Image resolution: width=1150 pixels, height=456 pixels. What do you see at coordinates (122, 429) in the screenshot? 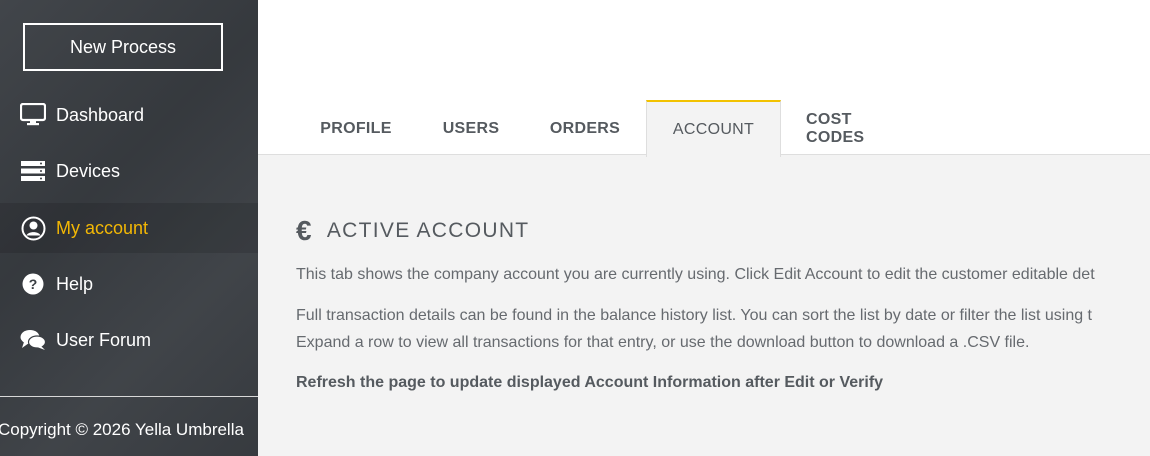
I see `copyright-text: Copyright © 2026 Yella Umbrella` at bounding box center [122, 429].